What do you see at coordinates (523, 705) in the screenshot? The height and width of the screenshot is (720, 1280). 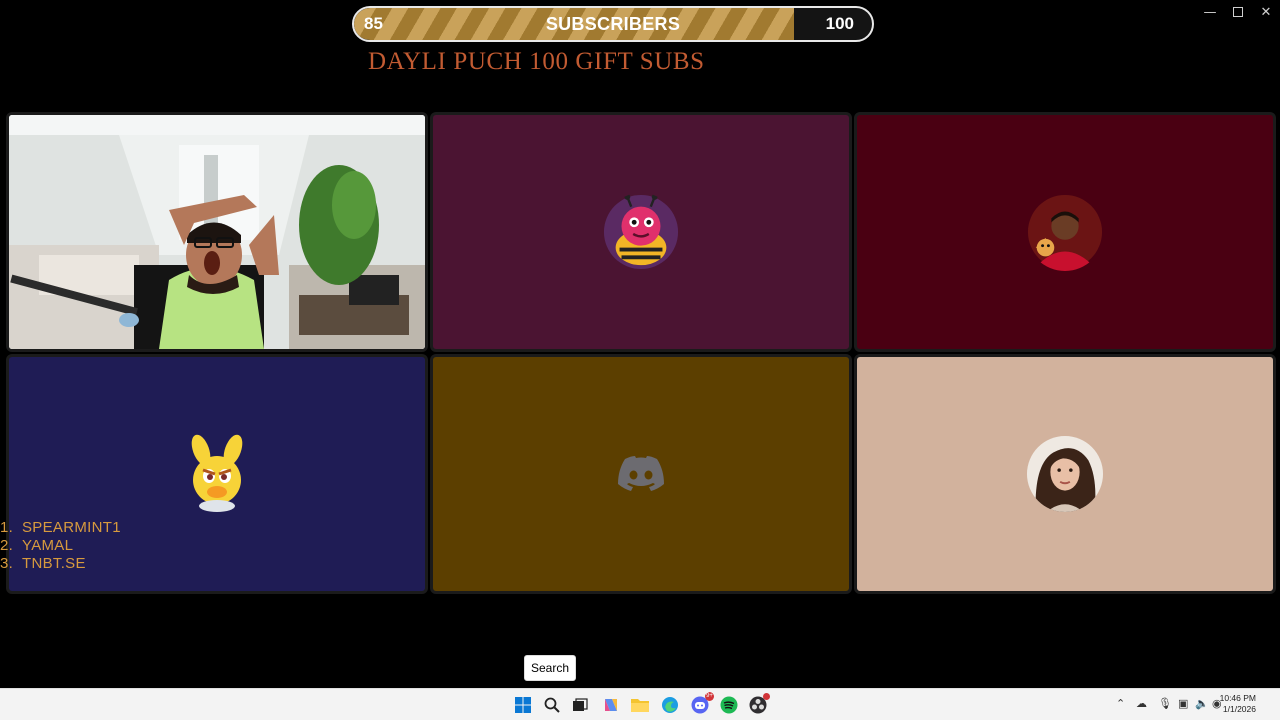 I see `windows-start-icon` at bounding box center [523, 705].